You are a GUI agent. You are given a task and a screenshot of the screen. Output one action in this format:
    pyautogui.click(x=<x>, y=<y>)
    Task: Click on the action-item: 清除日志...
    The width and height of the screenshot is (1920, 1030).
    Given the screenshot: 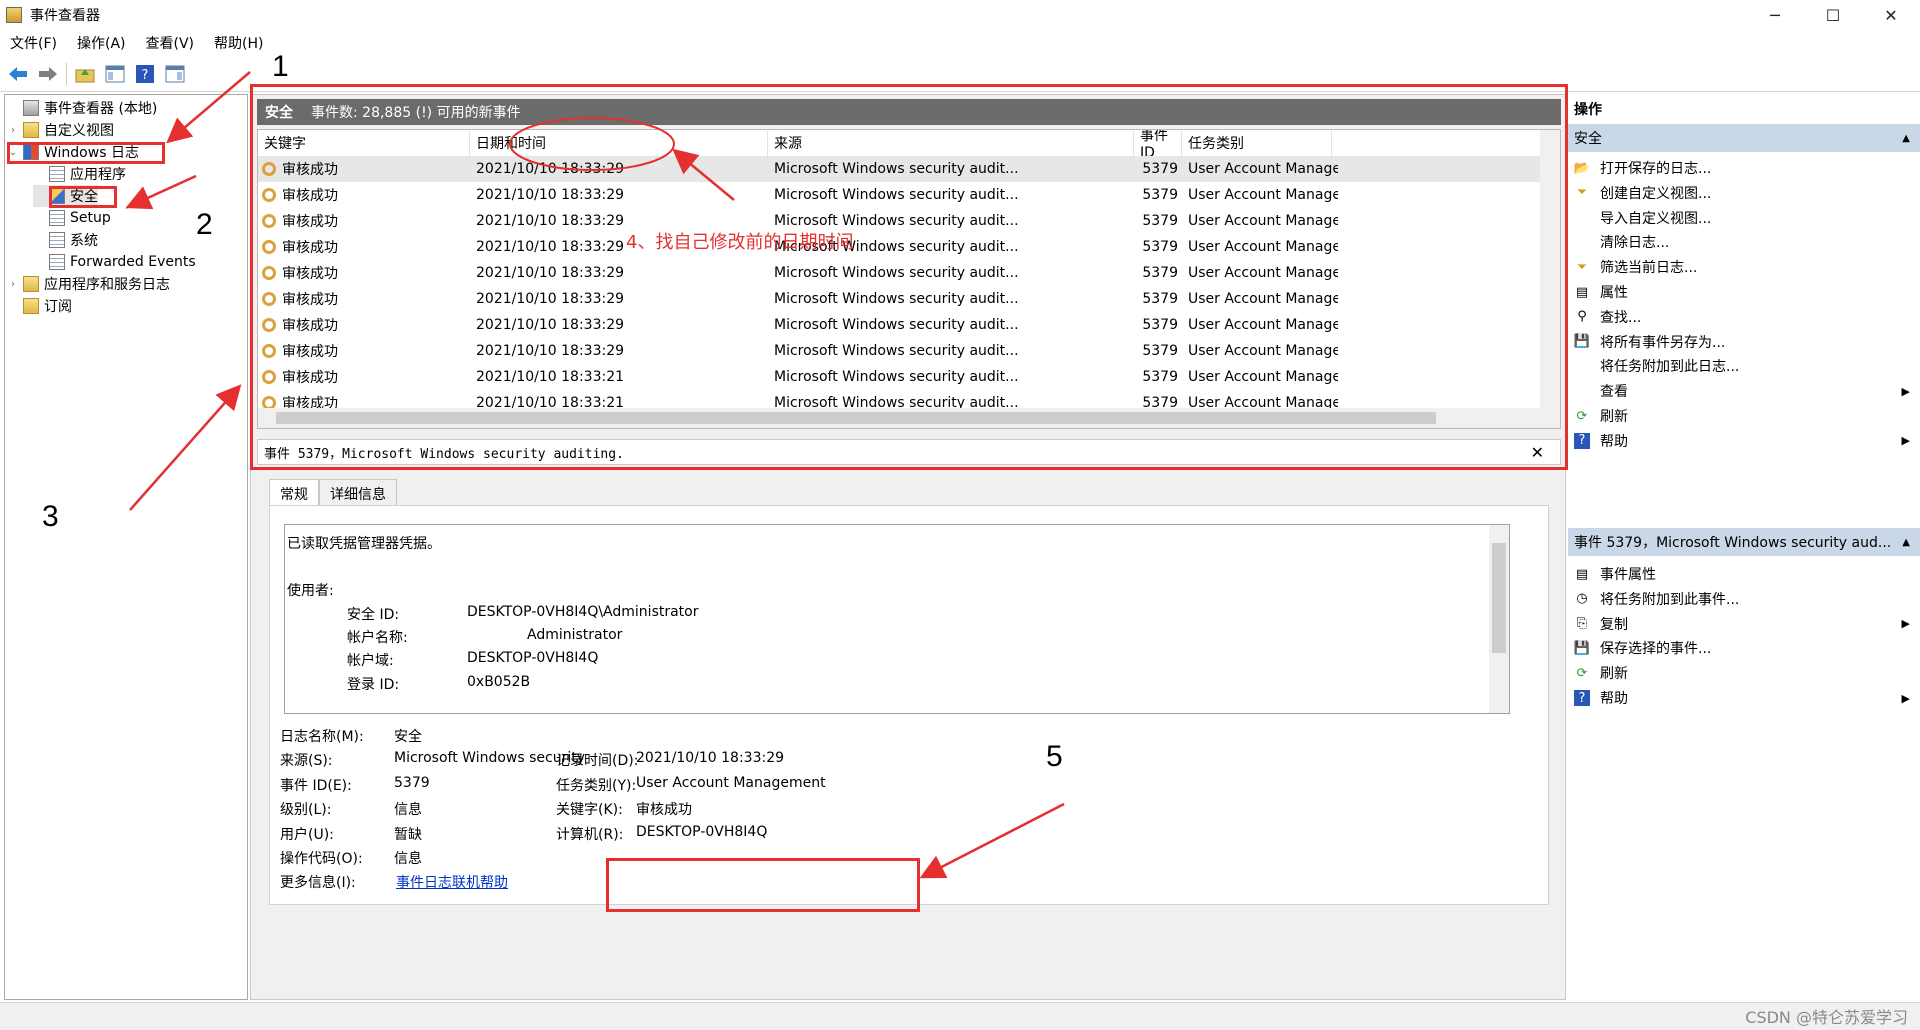 What is the action you would take?
    pyautogui.click(x=1744, y=242)
    